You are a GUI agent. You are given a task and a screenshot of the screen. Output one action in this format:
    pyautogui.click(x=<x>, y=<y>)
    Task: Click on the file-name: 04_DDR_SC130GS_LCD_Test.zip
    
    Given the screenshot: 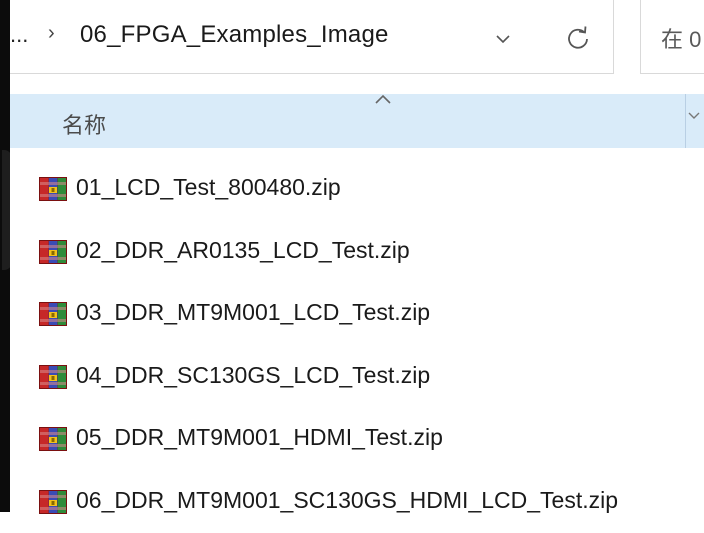 What is the action you would take?
    pyautogui.click(x=253, y=375)
    